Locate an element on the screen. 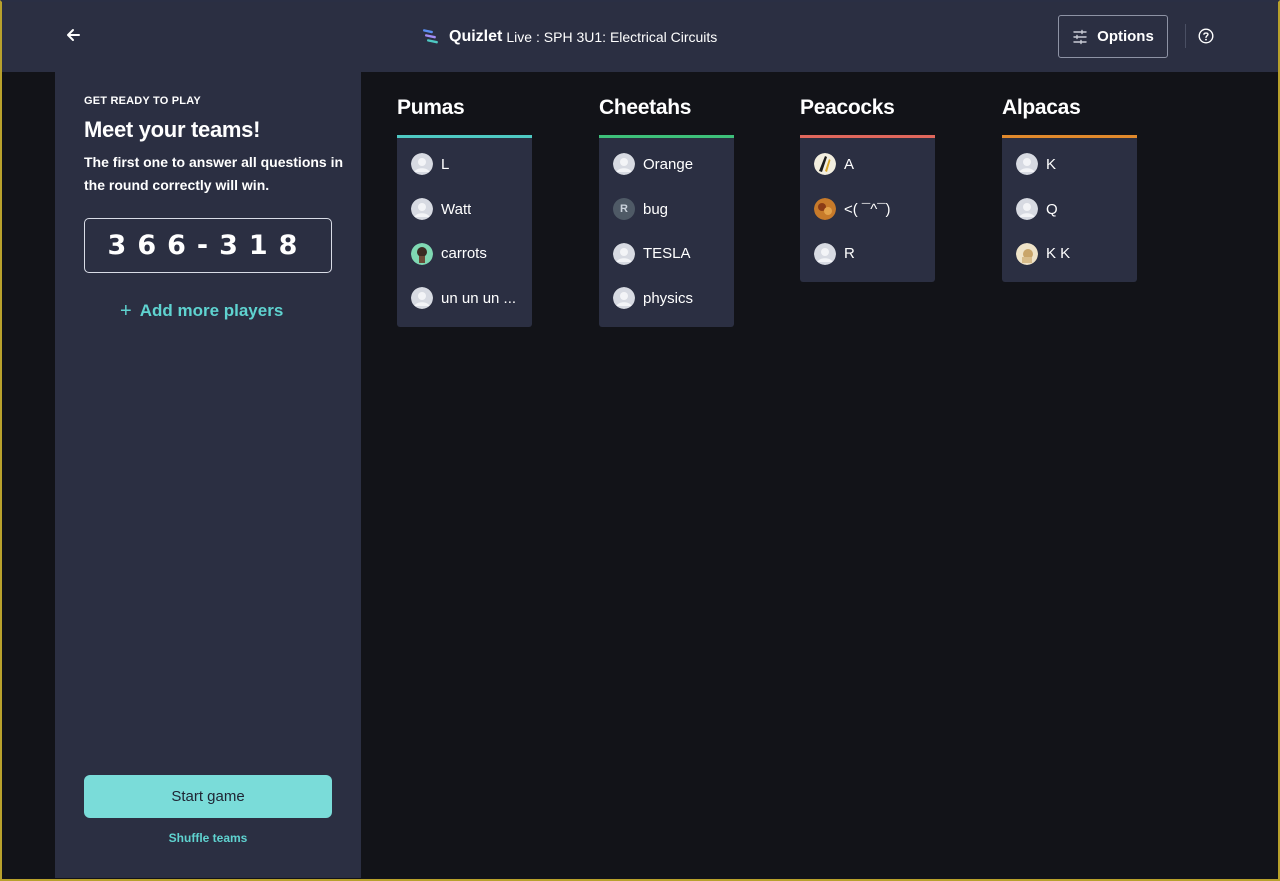 This screenshot has height=881, width=1280. team-name: Peacocks is located at coordinates (847, 107).